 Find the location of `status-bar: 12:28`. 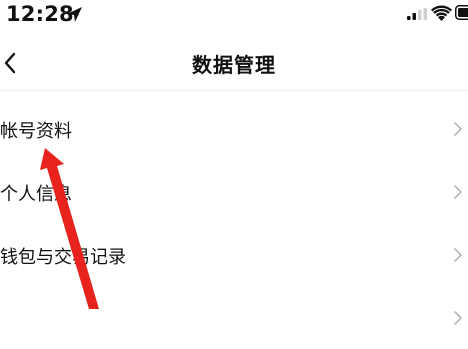

status-bar: 12:28 is located at coordinates (234, 15).